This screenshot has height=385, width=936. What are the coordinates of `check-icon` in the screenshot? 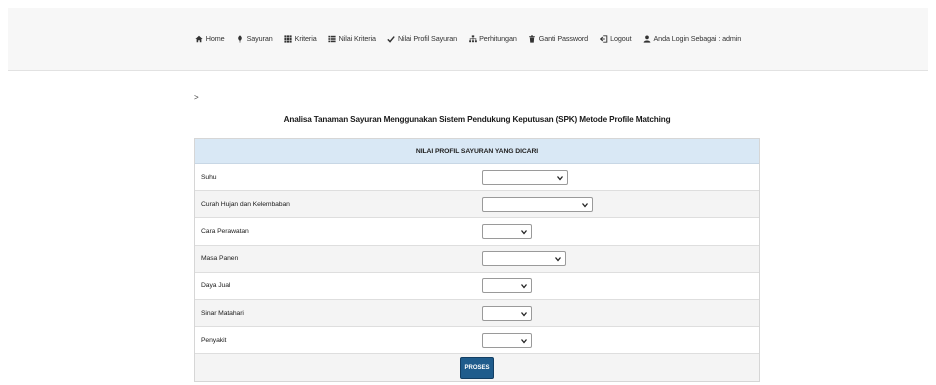 It's located at (391, 38).